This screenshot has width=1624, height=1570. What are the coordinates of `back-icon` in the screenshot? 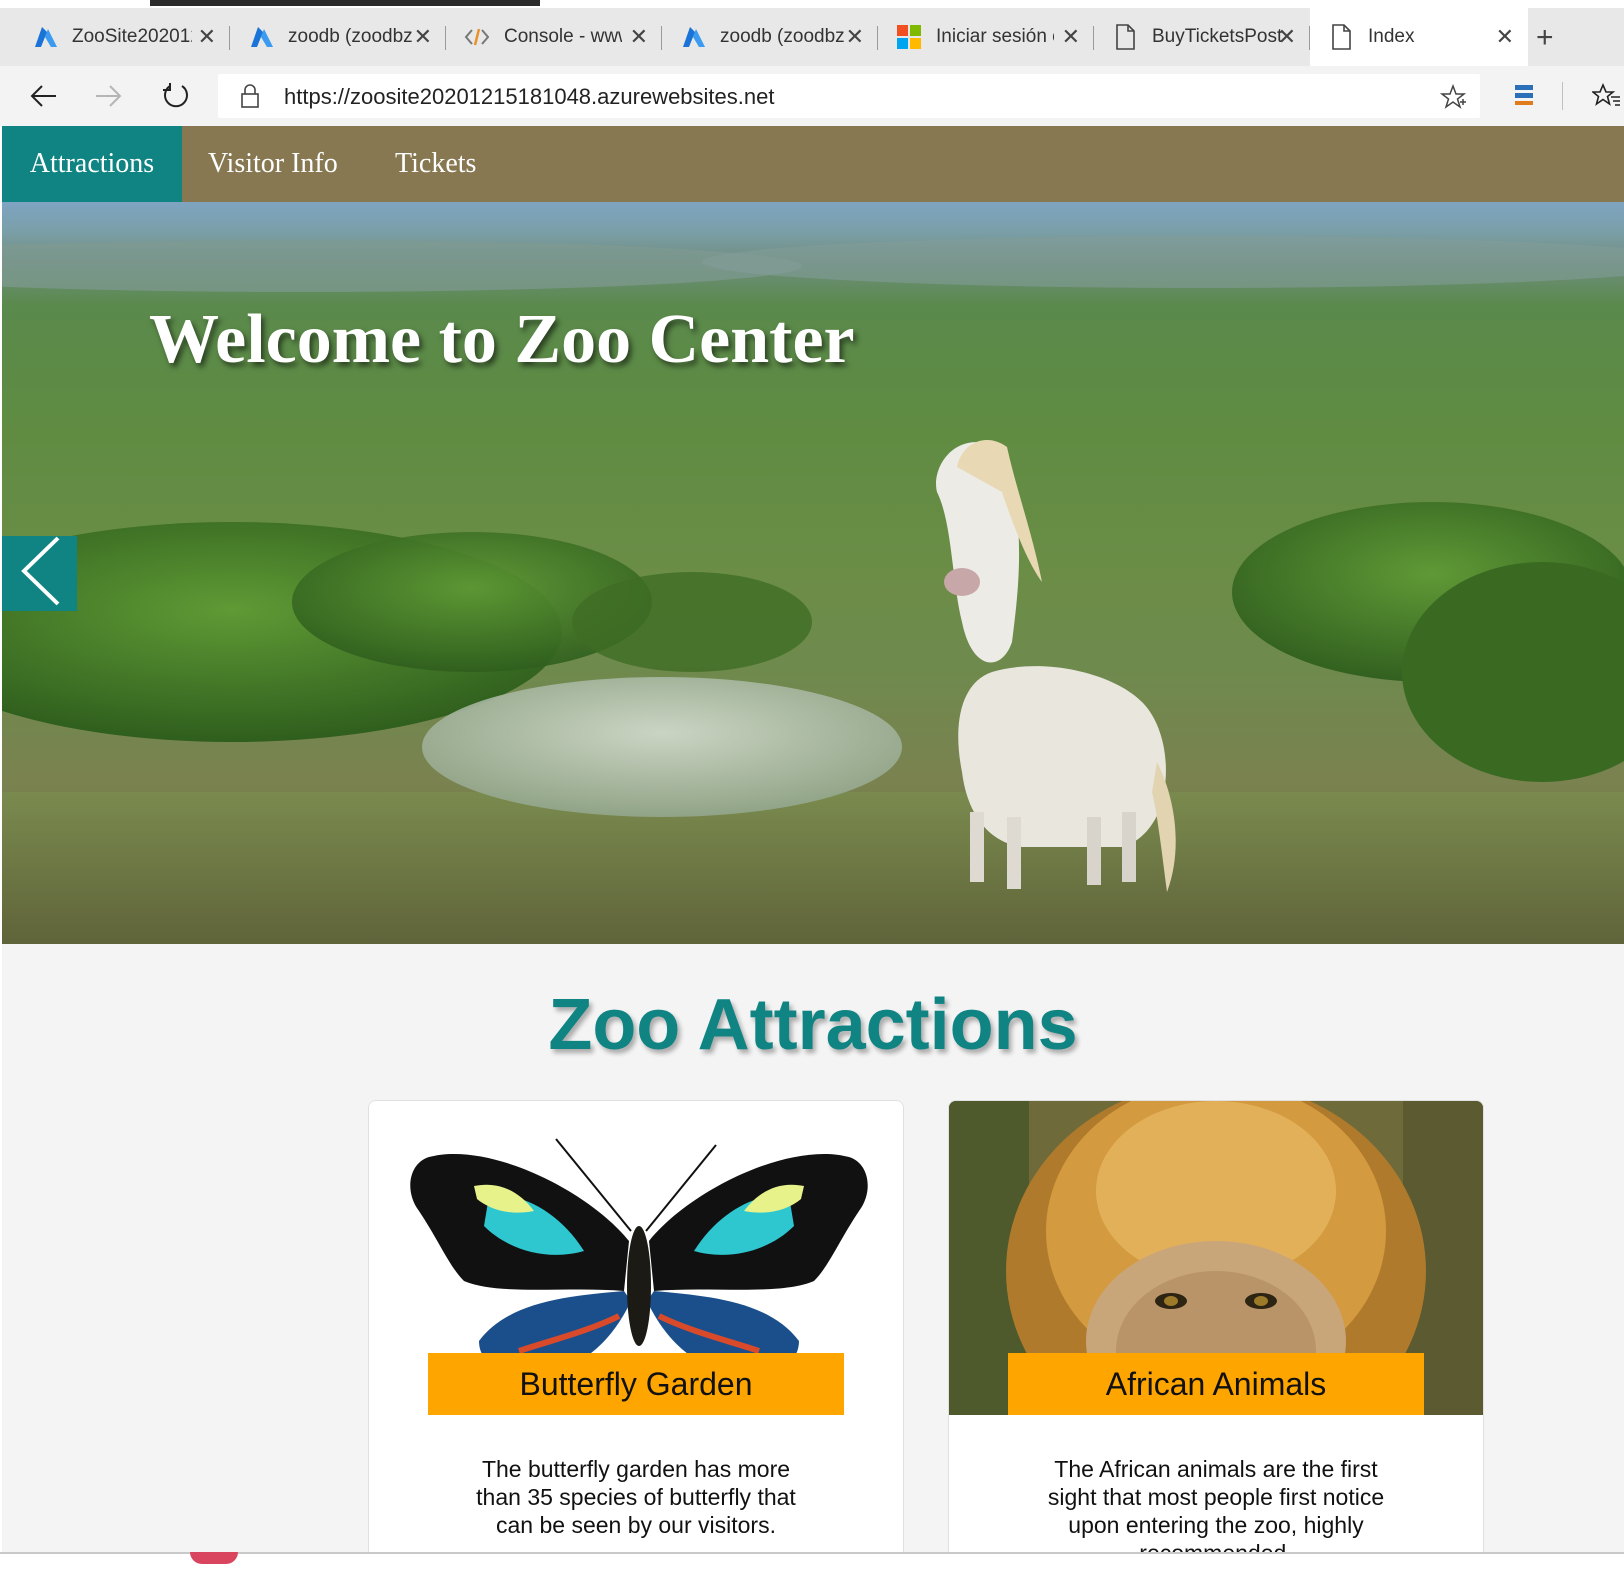 It's located at (44, 96).